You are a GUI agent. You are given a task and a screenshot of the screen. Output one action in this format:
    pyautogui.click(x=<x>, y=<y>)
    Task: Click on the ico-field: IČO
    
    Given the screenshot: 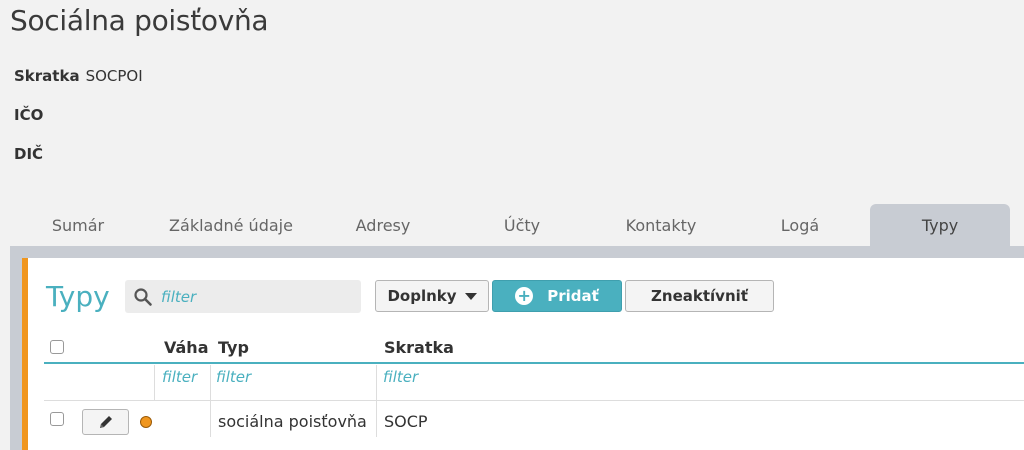 What is the action you would take?
    pyautogui.click(x=28, y=115)
    